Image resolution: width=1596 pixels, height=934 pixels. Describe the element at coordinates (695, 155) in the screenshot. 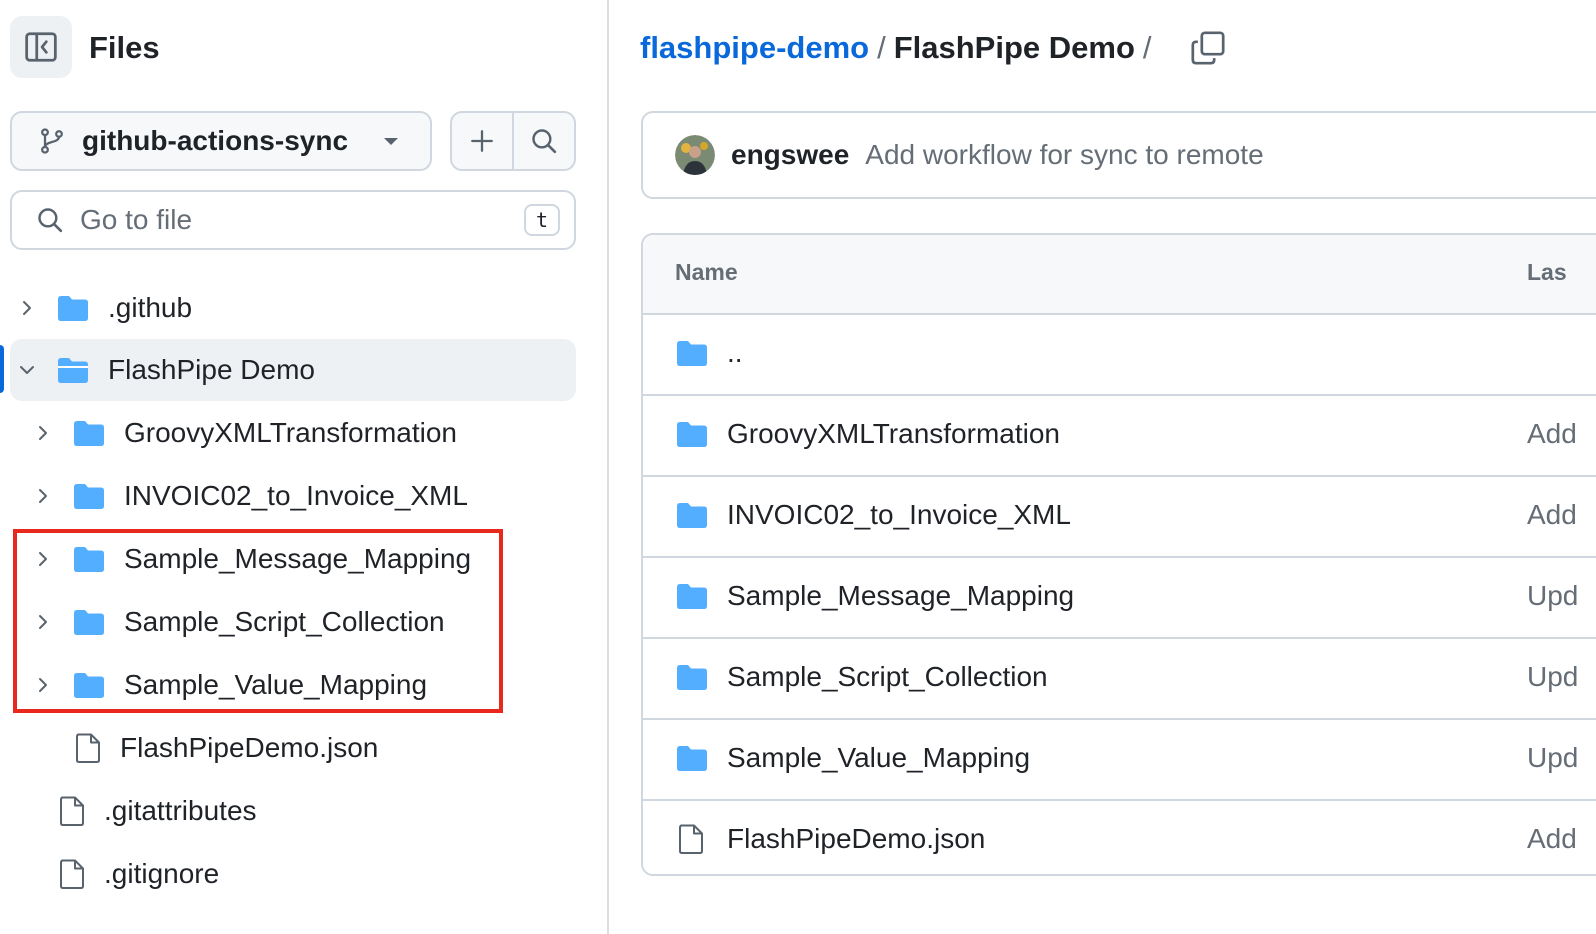

I see `avatar` at that location.